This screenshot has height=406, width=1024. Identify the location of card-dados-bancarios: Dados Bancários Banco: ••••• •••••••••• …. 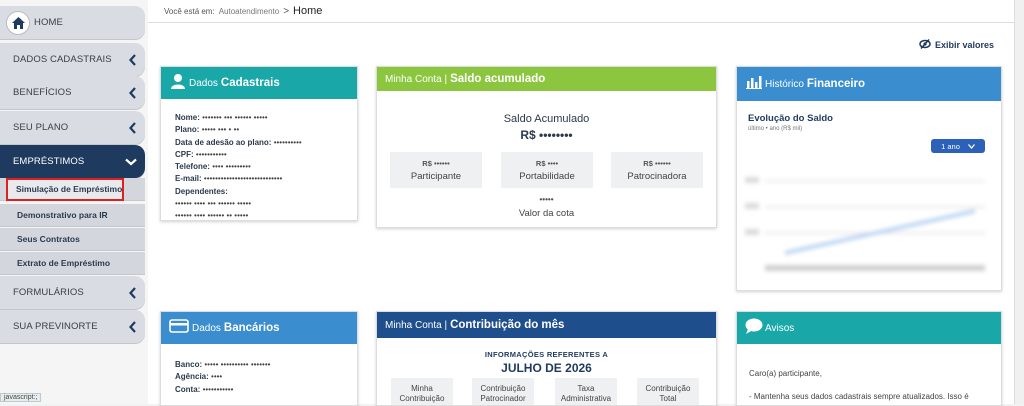
(259, 358).